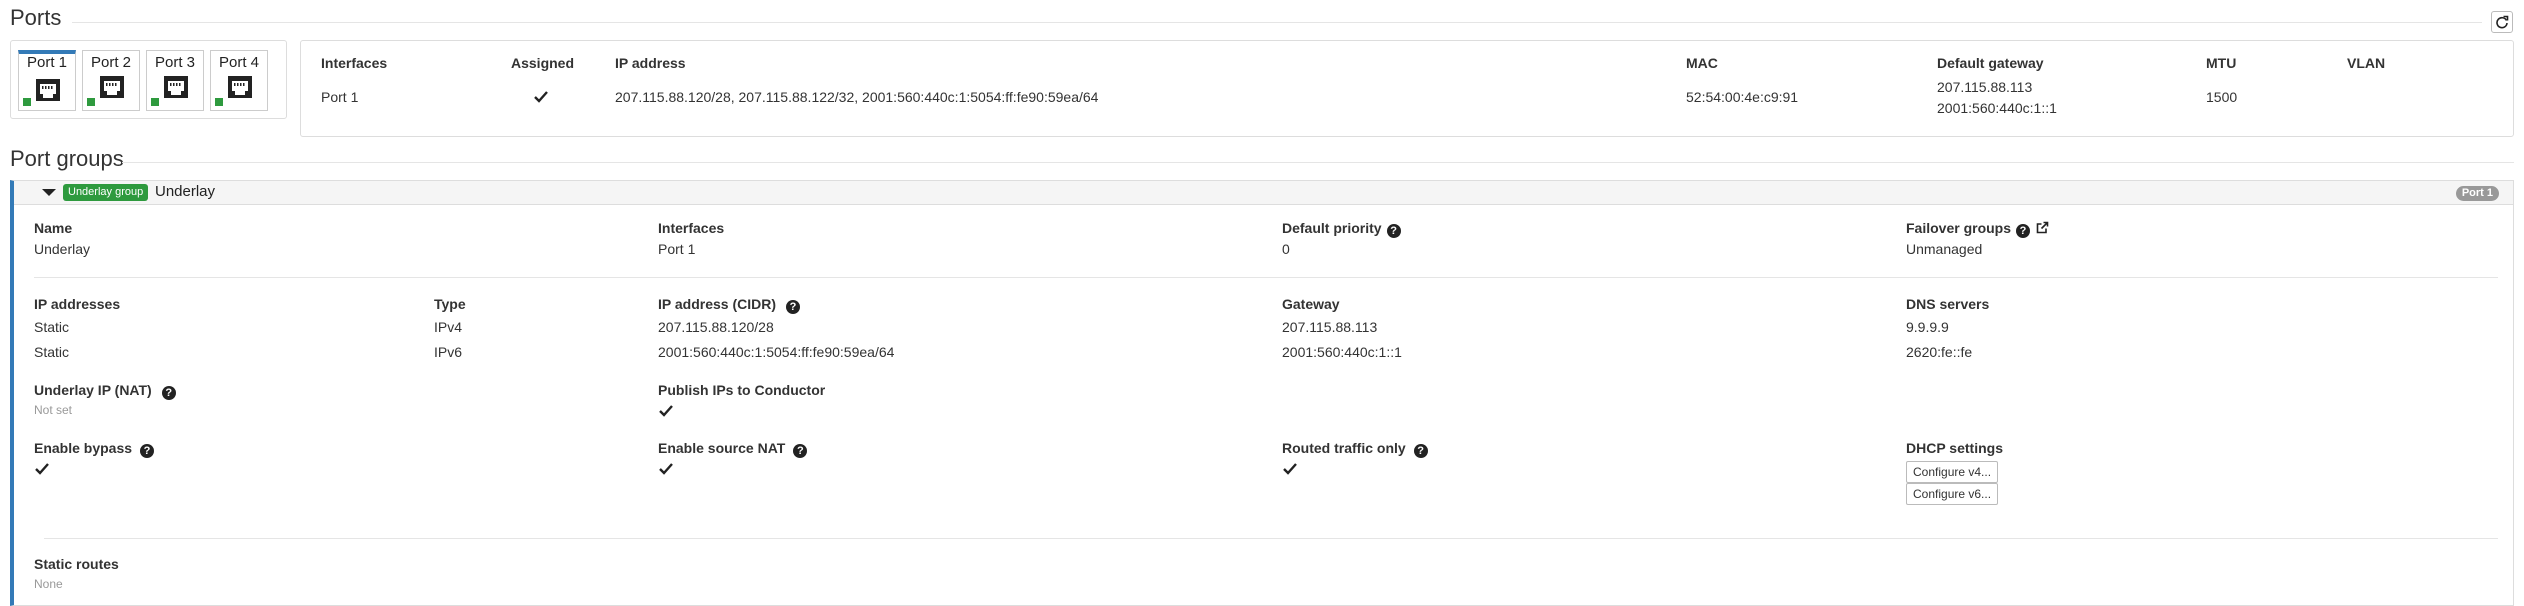 This screenshot has height=606, width=2524. I want to click on ip-row-2-type: IPv6, so click(448, 352).